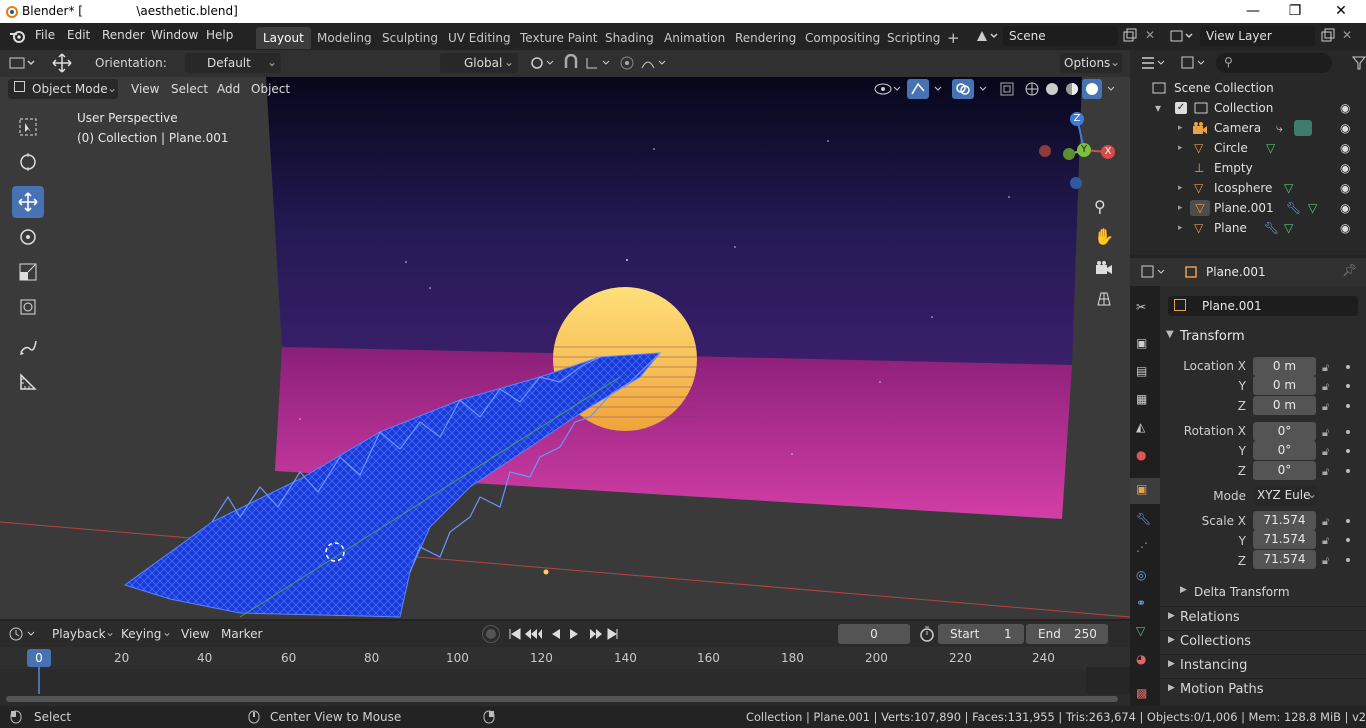  What do you see at coordinates (1108, 152) in the screenshot?
I see `gizmo-x-axis: X` at bounding box center [1108, 152].